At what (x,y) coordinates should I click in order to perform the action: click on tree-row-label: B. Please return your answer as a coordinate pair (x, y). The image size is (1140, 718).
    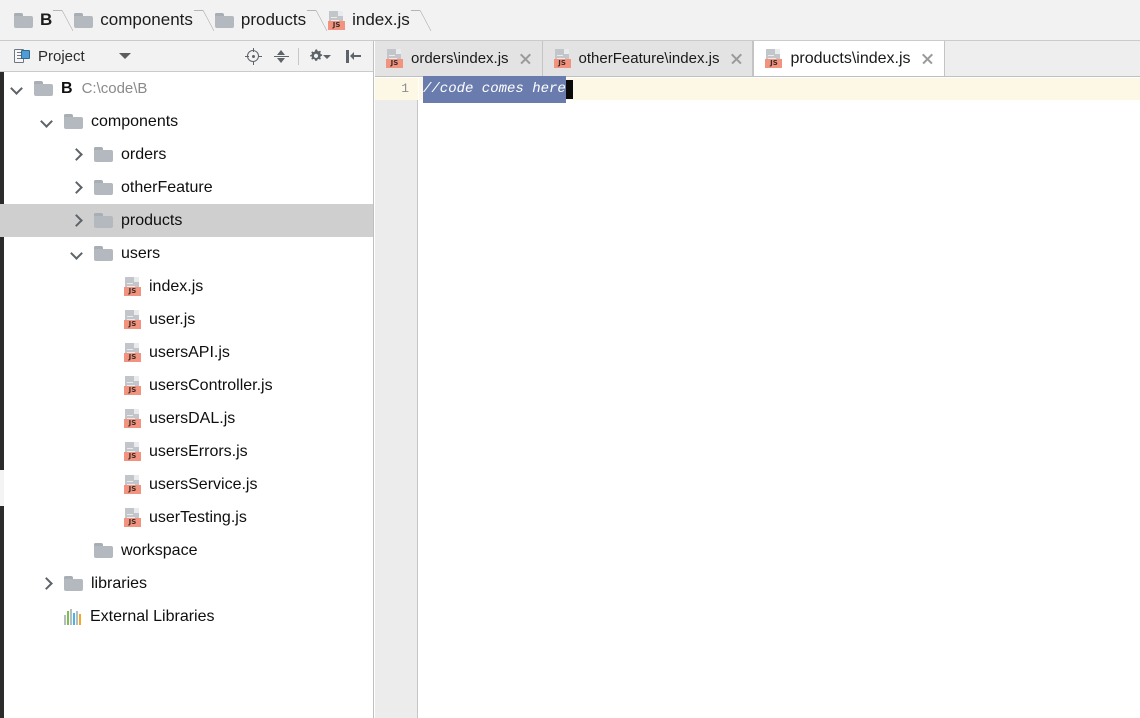
    Looking at the image, I should click on (67, 88).